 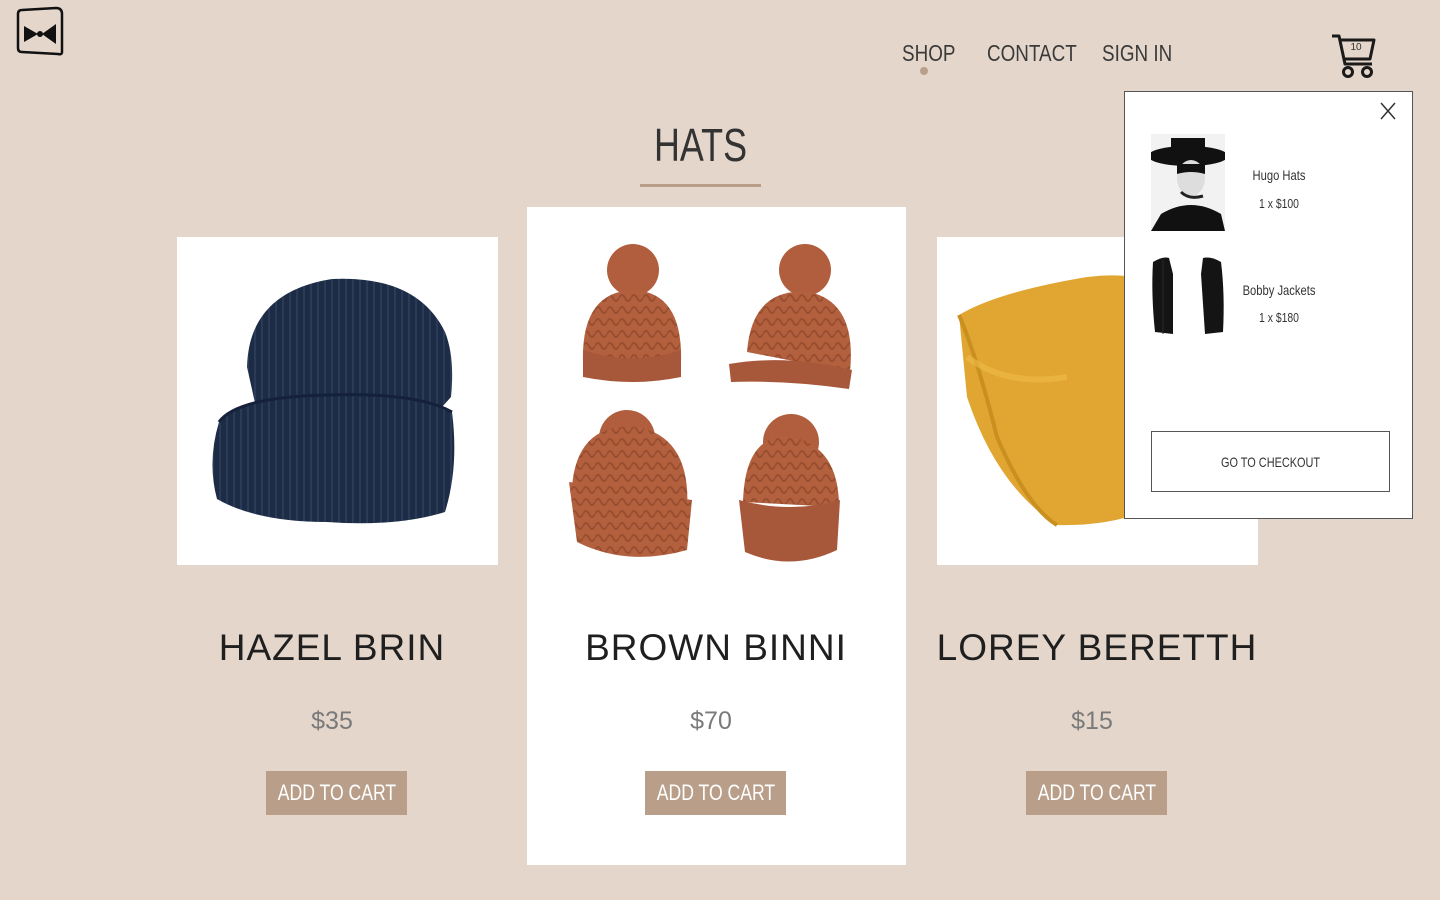 I want to click on product-name: HAZEL BRIN, so click(x=332, y=647).